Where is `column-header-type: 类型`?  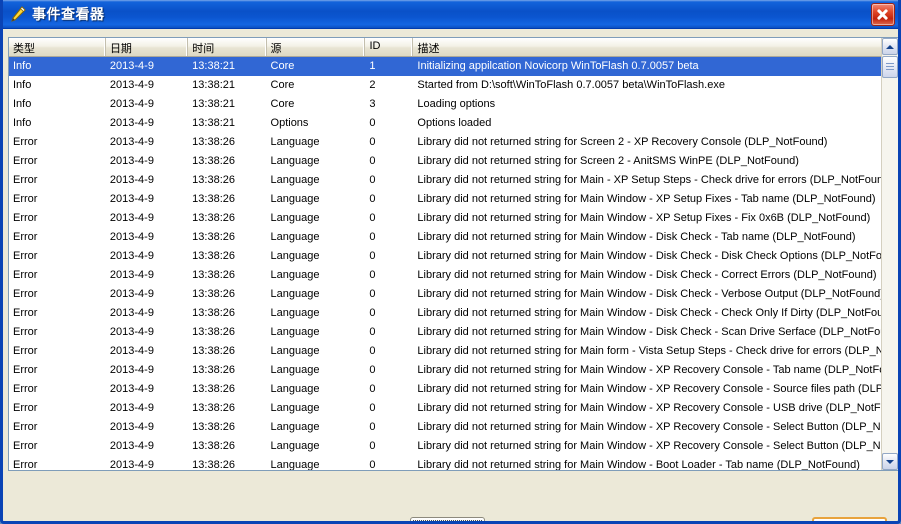
column-header-type: 类型 is located at coordinates (57, 47).